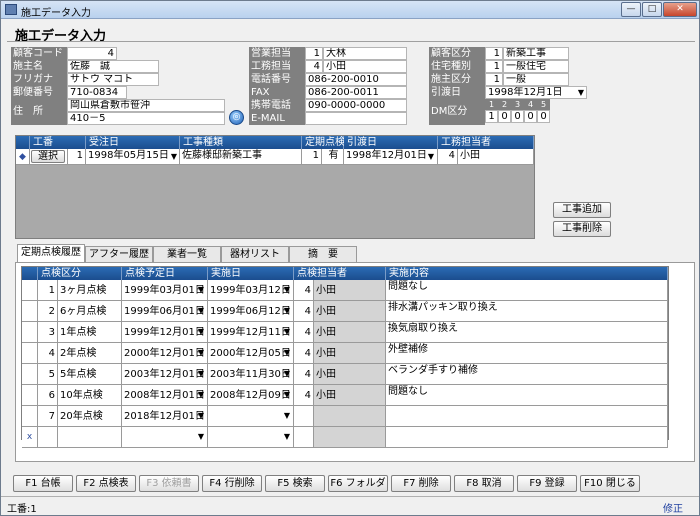 This screenshot has height=516, width=700. I want to click on order-date-dropdown-icon: ▼, so click(174, 157).